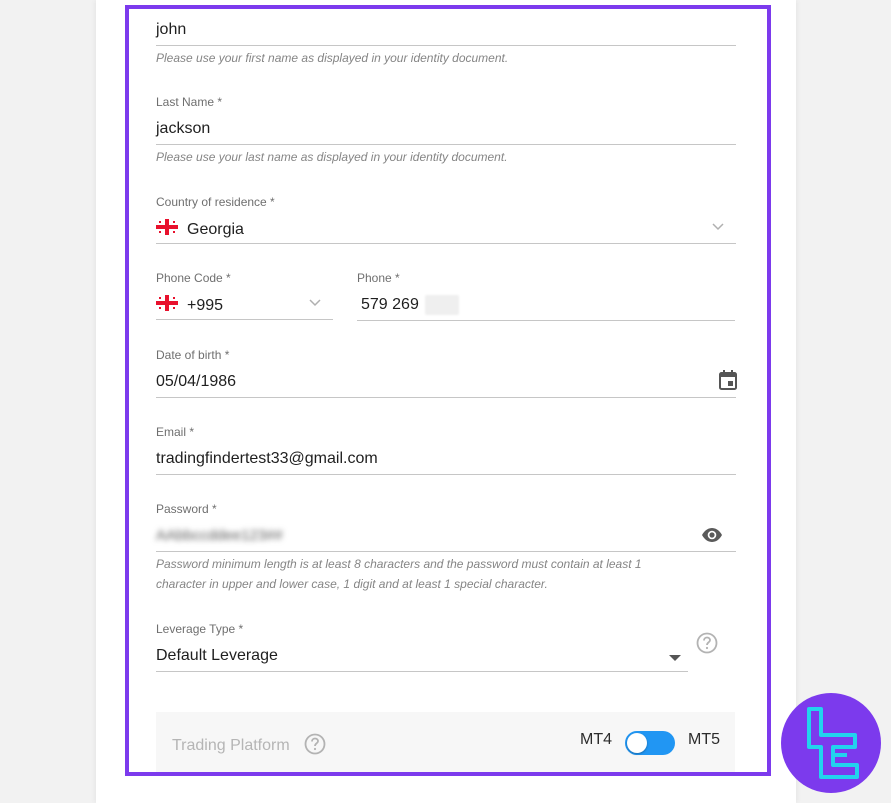 The height and width of the screenshot is (803, 891). Describe the element at coordinates (244, 319) in the screenshot. I see `phone-code-underline` at that location.